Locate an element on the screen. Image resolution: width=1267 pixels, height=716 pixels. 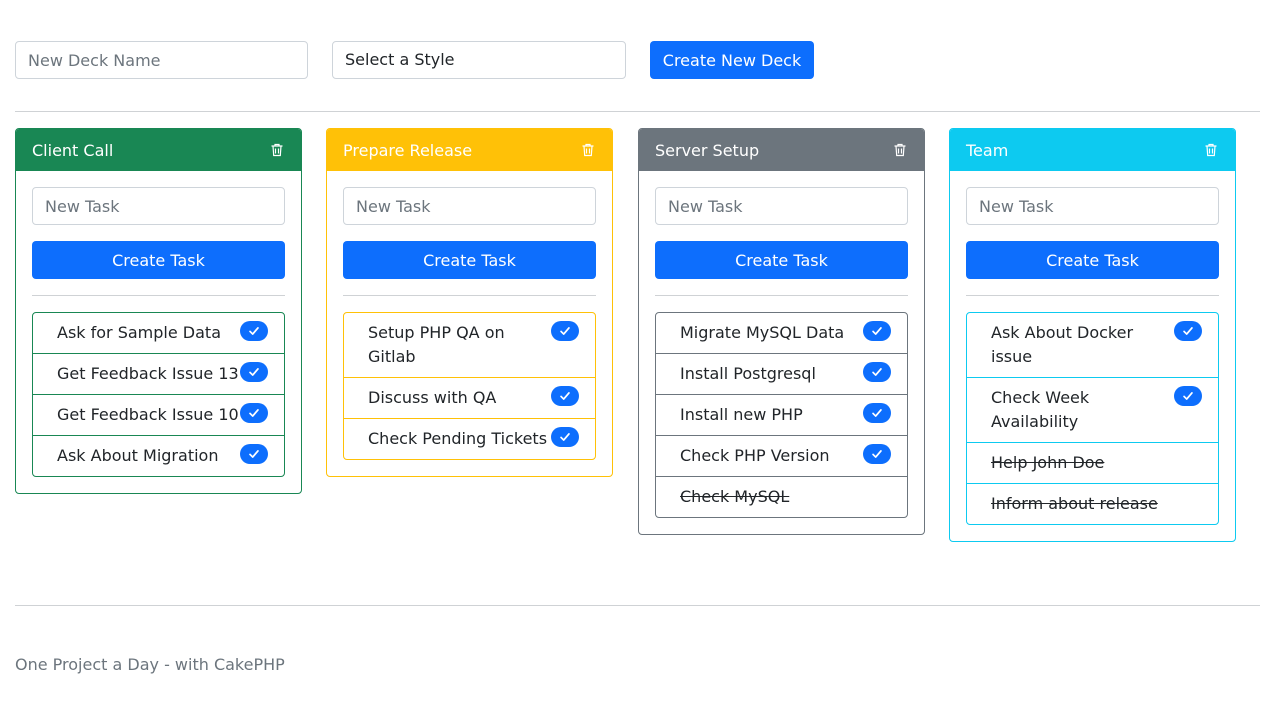
task-item: Get Feedback Issue 13 is located at coordinates (158, 373).